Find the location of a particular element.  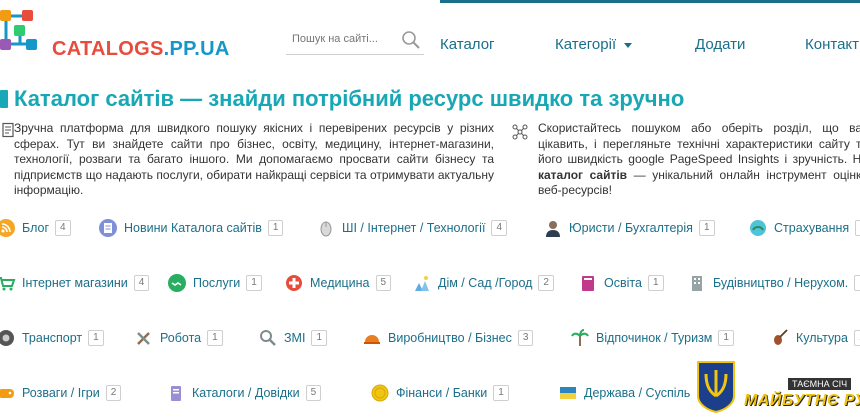

trident-emblem-icon is located at coordinates (716, 387).